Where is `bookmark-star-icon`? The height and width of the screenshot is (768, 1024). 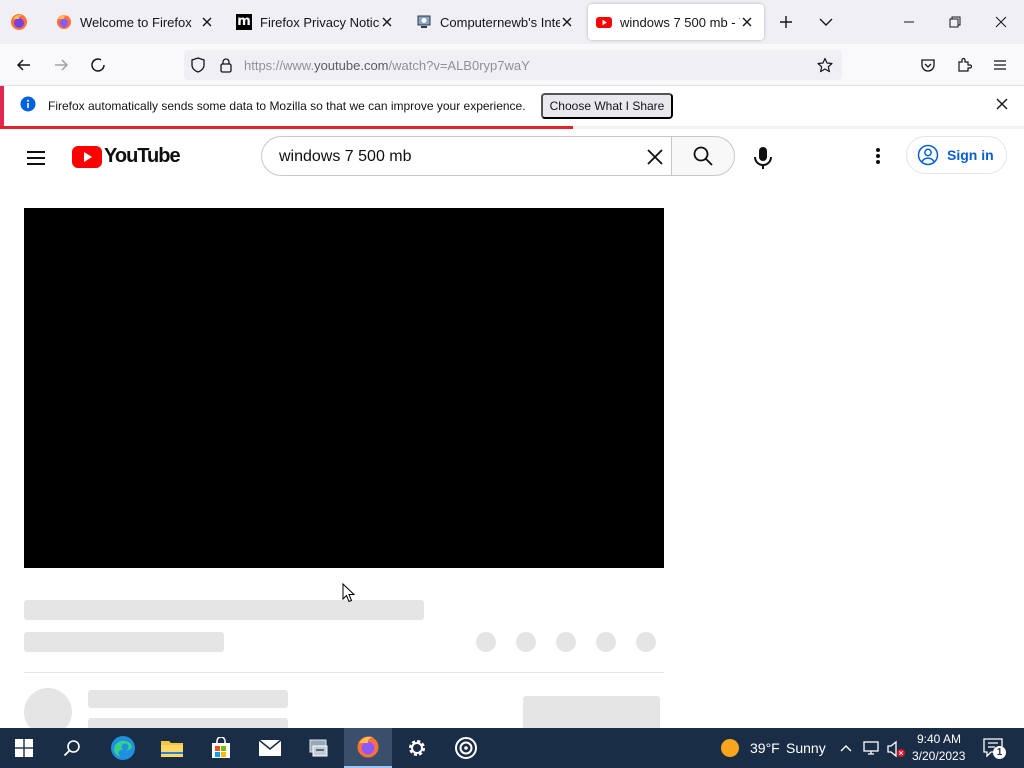 bookmark-star-icon is located at coordinates (825, 65).